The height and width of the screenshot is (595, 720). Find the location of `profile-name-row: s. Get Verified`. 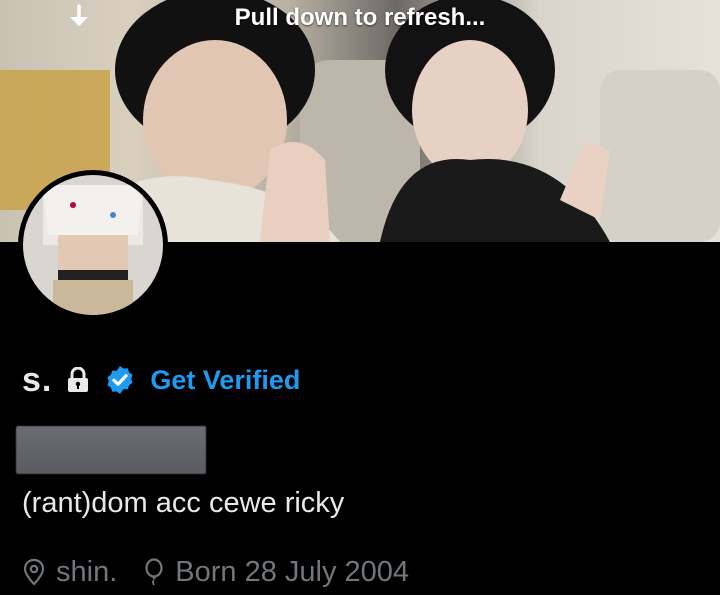

profile-name-row: s. Get Verified is located at coordinates (161, 380).